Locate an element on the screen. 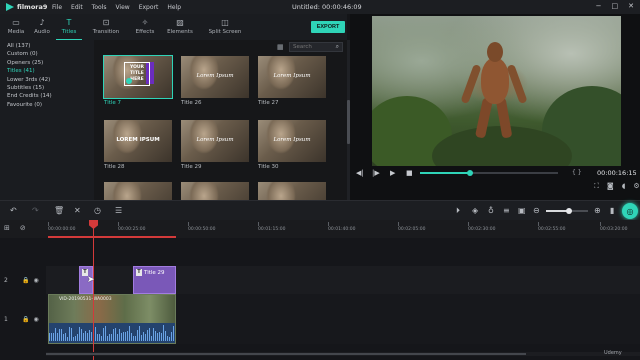 The width and height of the screenshot is (640, 360). title-tile-28: LOREM IPSUM is located at coordinates (138, 141).